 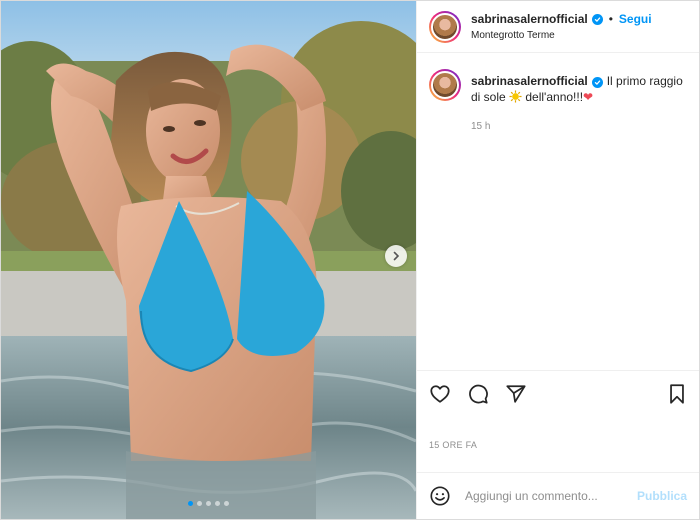 What do you see at coordinates (558, 445) in the screenshot?
I see `post-meta: 15 ORE FA` at bounding box center [558, 445].